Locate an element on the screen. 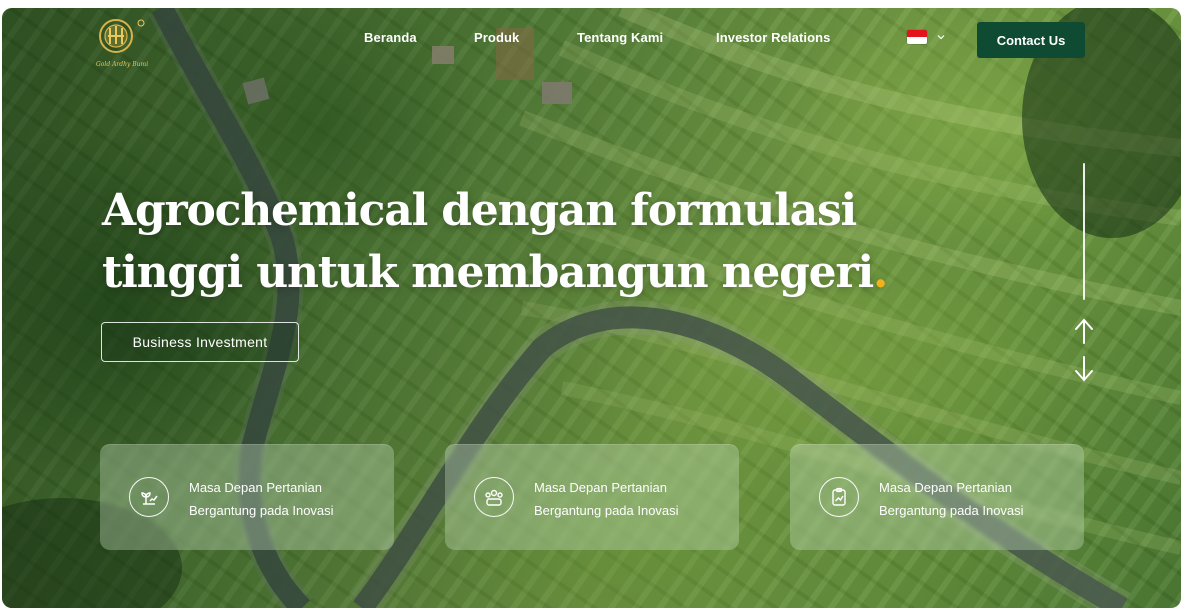 The height and width of the screenshot is (610, 1183). arrow-down-icon is located at coordinates (1084, 369).